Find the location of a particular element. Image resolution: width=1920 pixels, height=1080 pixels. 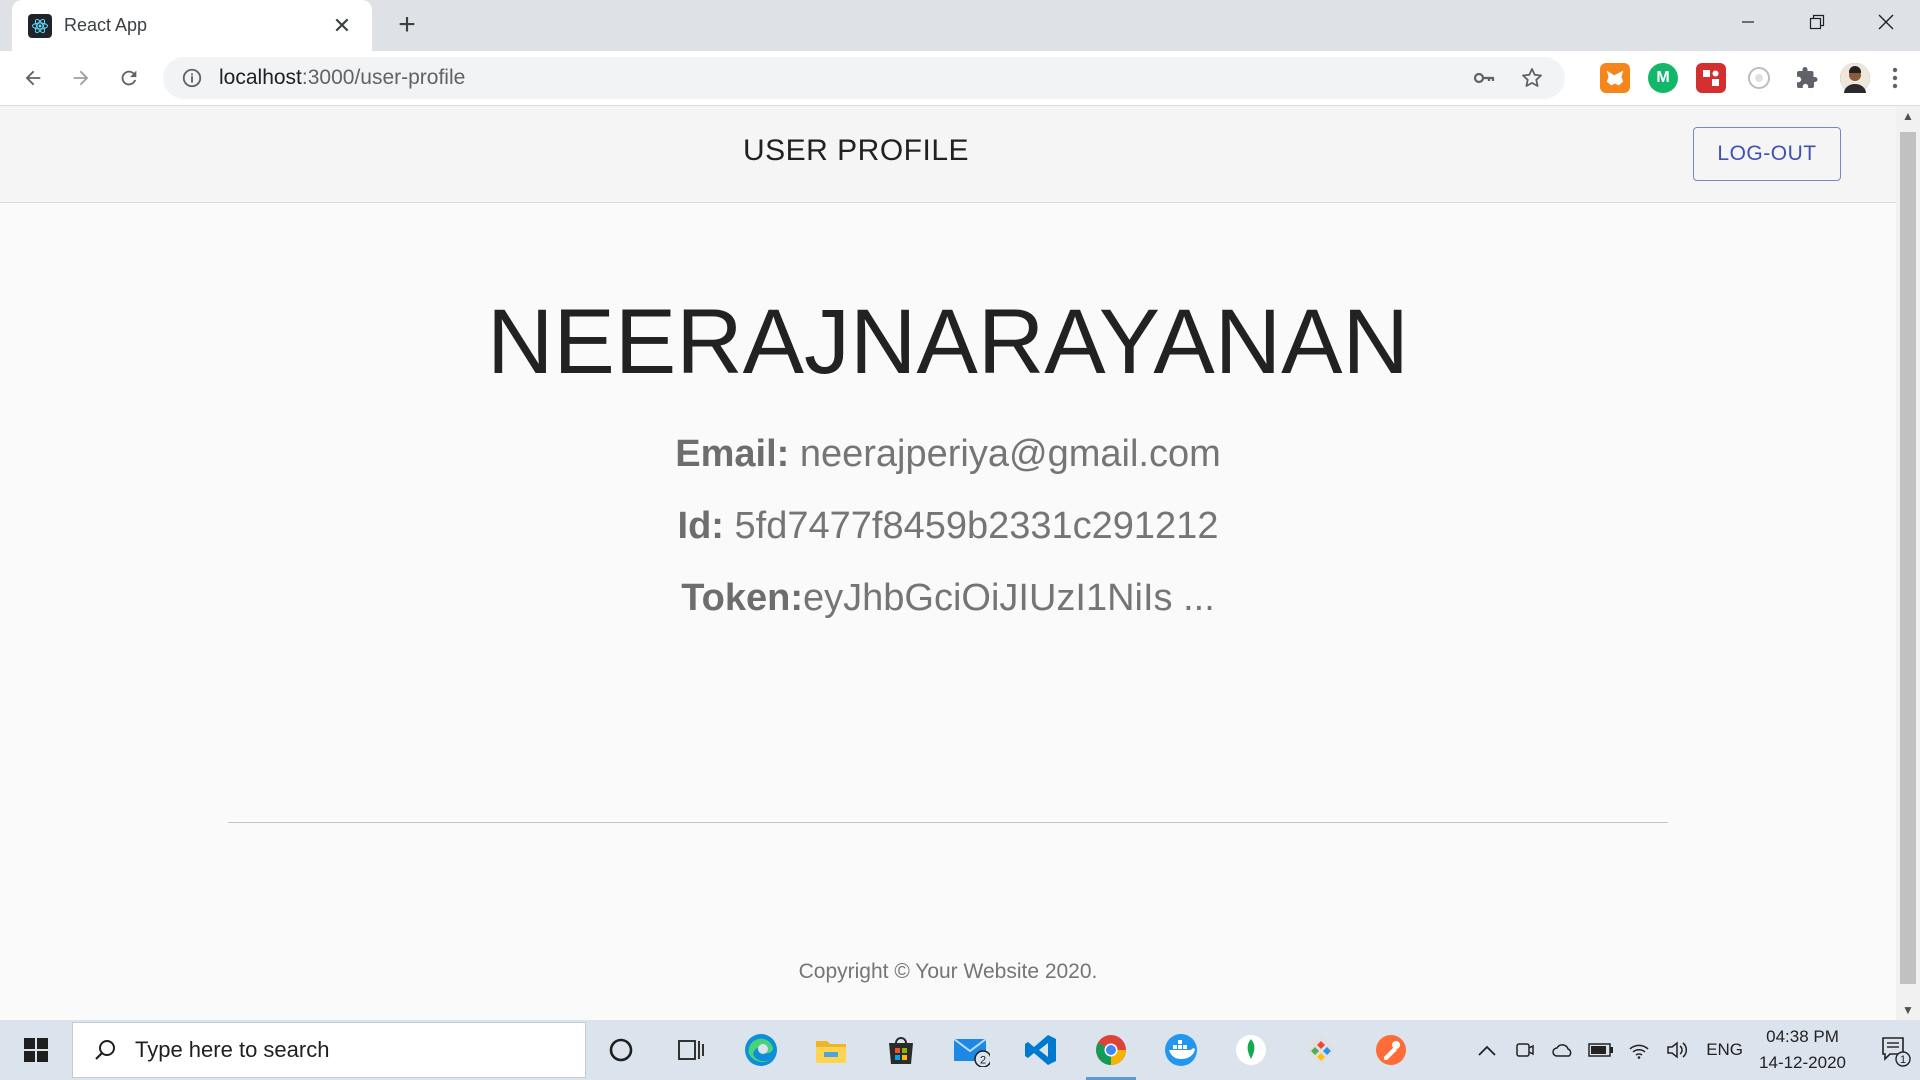

id-label: Id: is located at coordinates (700, 526).